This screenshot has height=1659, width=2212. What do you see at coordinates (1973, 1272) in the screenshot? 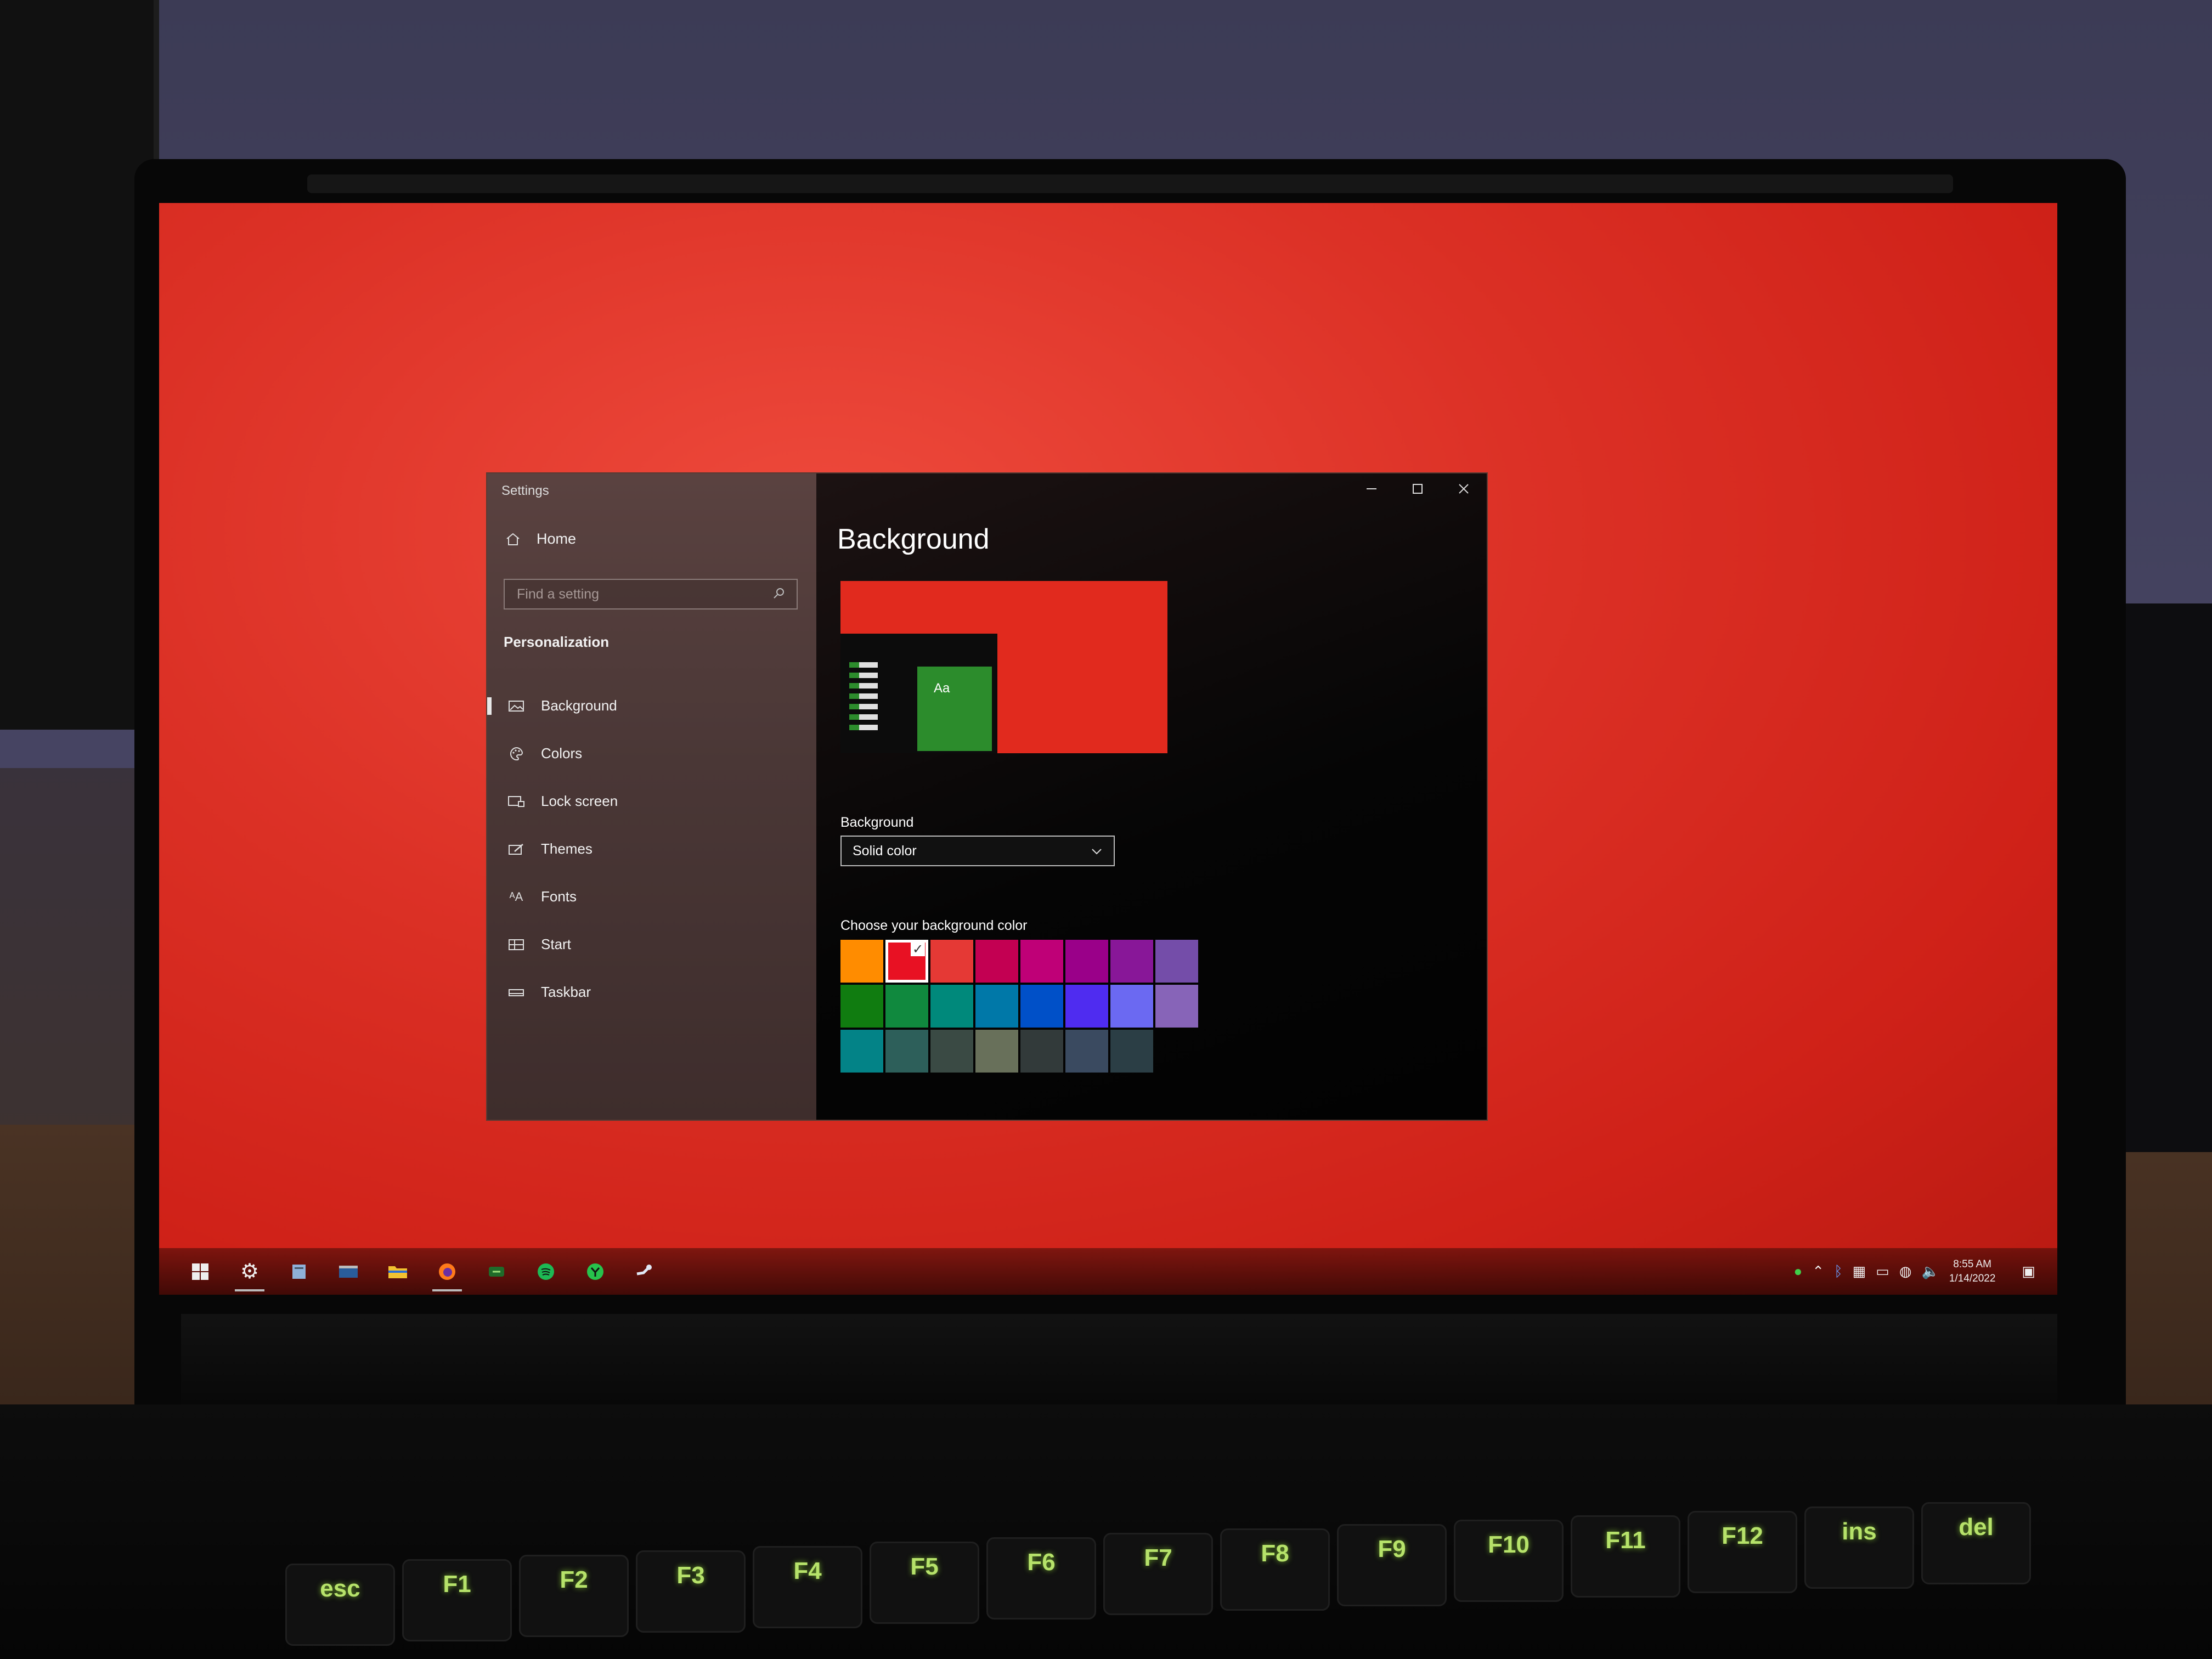
I see `clock: 8:55 AM 1/14/2022` at bounding box center [1973, 1272].